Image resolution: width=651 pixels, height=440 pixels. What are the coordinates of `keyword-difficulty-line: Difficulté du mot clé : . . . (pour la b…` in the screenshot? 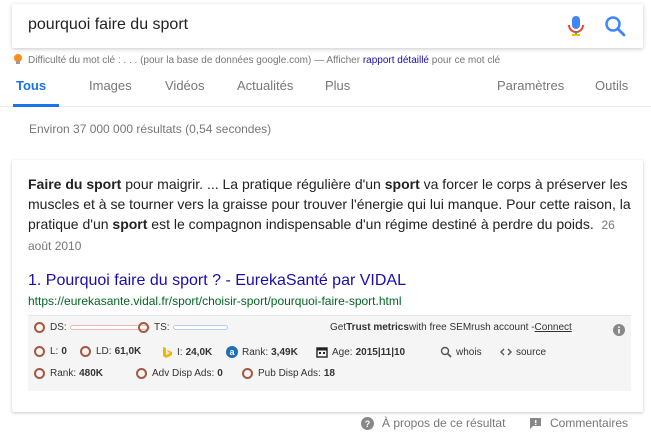 It's located at (256, 59).